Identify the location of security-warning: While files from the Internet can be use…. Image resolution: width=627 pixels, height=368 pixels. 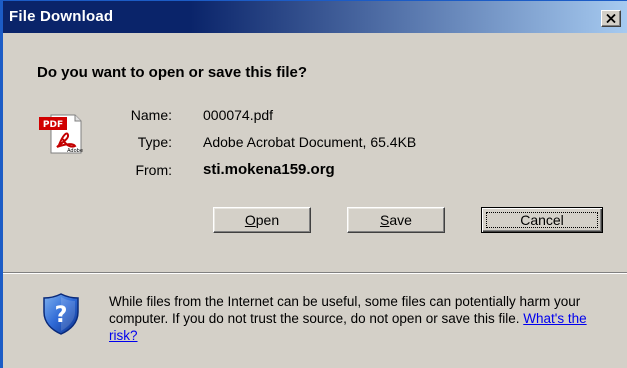
(359, 318).